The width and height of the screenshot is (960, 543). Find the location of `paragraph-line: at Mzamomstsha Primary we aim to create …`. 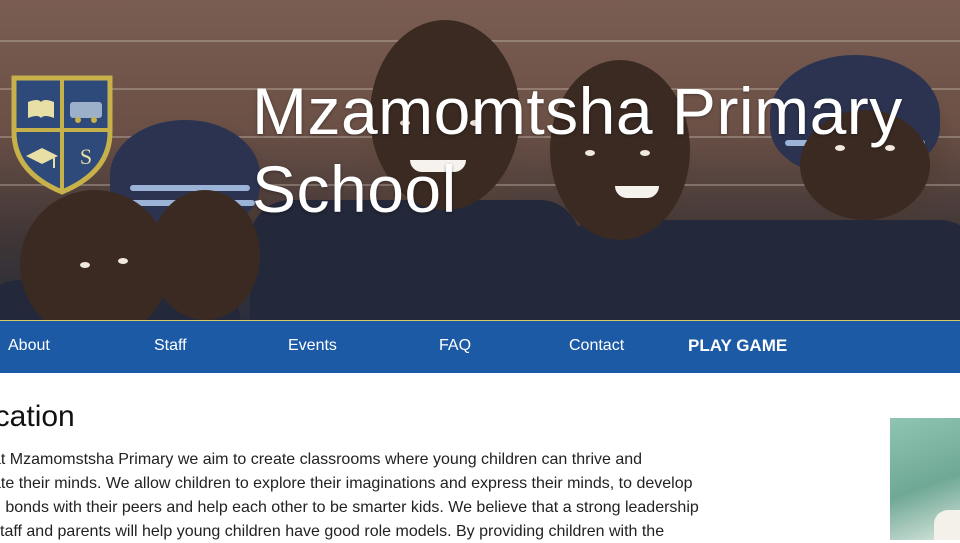

paragraph-line: at Mzamomstsha Primary we aim to create … is located at coordinates (321, 459).